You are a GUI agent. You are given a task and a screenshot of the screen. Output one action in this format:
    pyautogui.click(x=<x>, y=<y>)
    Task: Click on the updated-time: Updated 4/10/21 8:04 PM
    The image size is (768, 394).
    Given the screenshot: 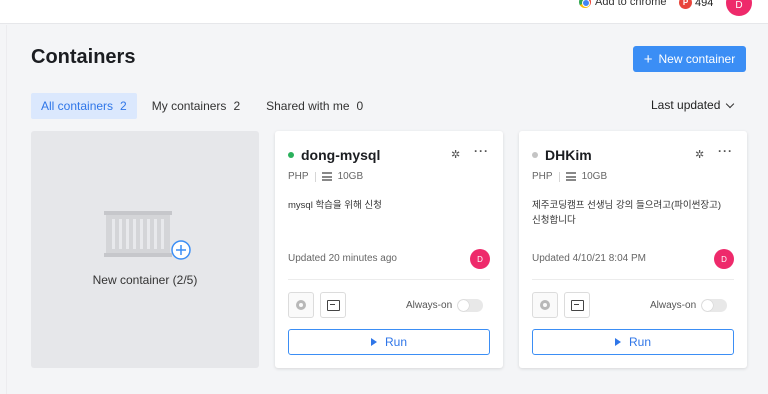 What is the action you would take?
    pyautogui.click(x=589, y=258)
    